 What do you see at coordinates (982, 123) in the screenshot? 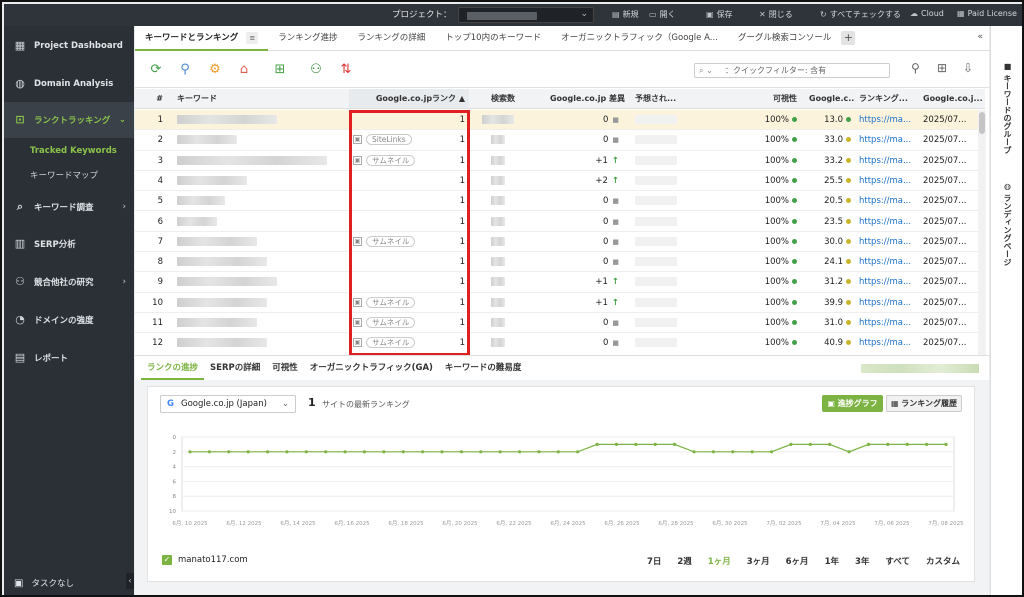
I see `scrollbar-thumb` at bounding box center [982, 123].